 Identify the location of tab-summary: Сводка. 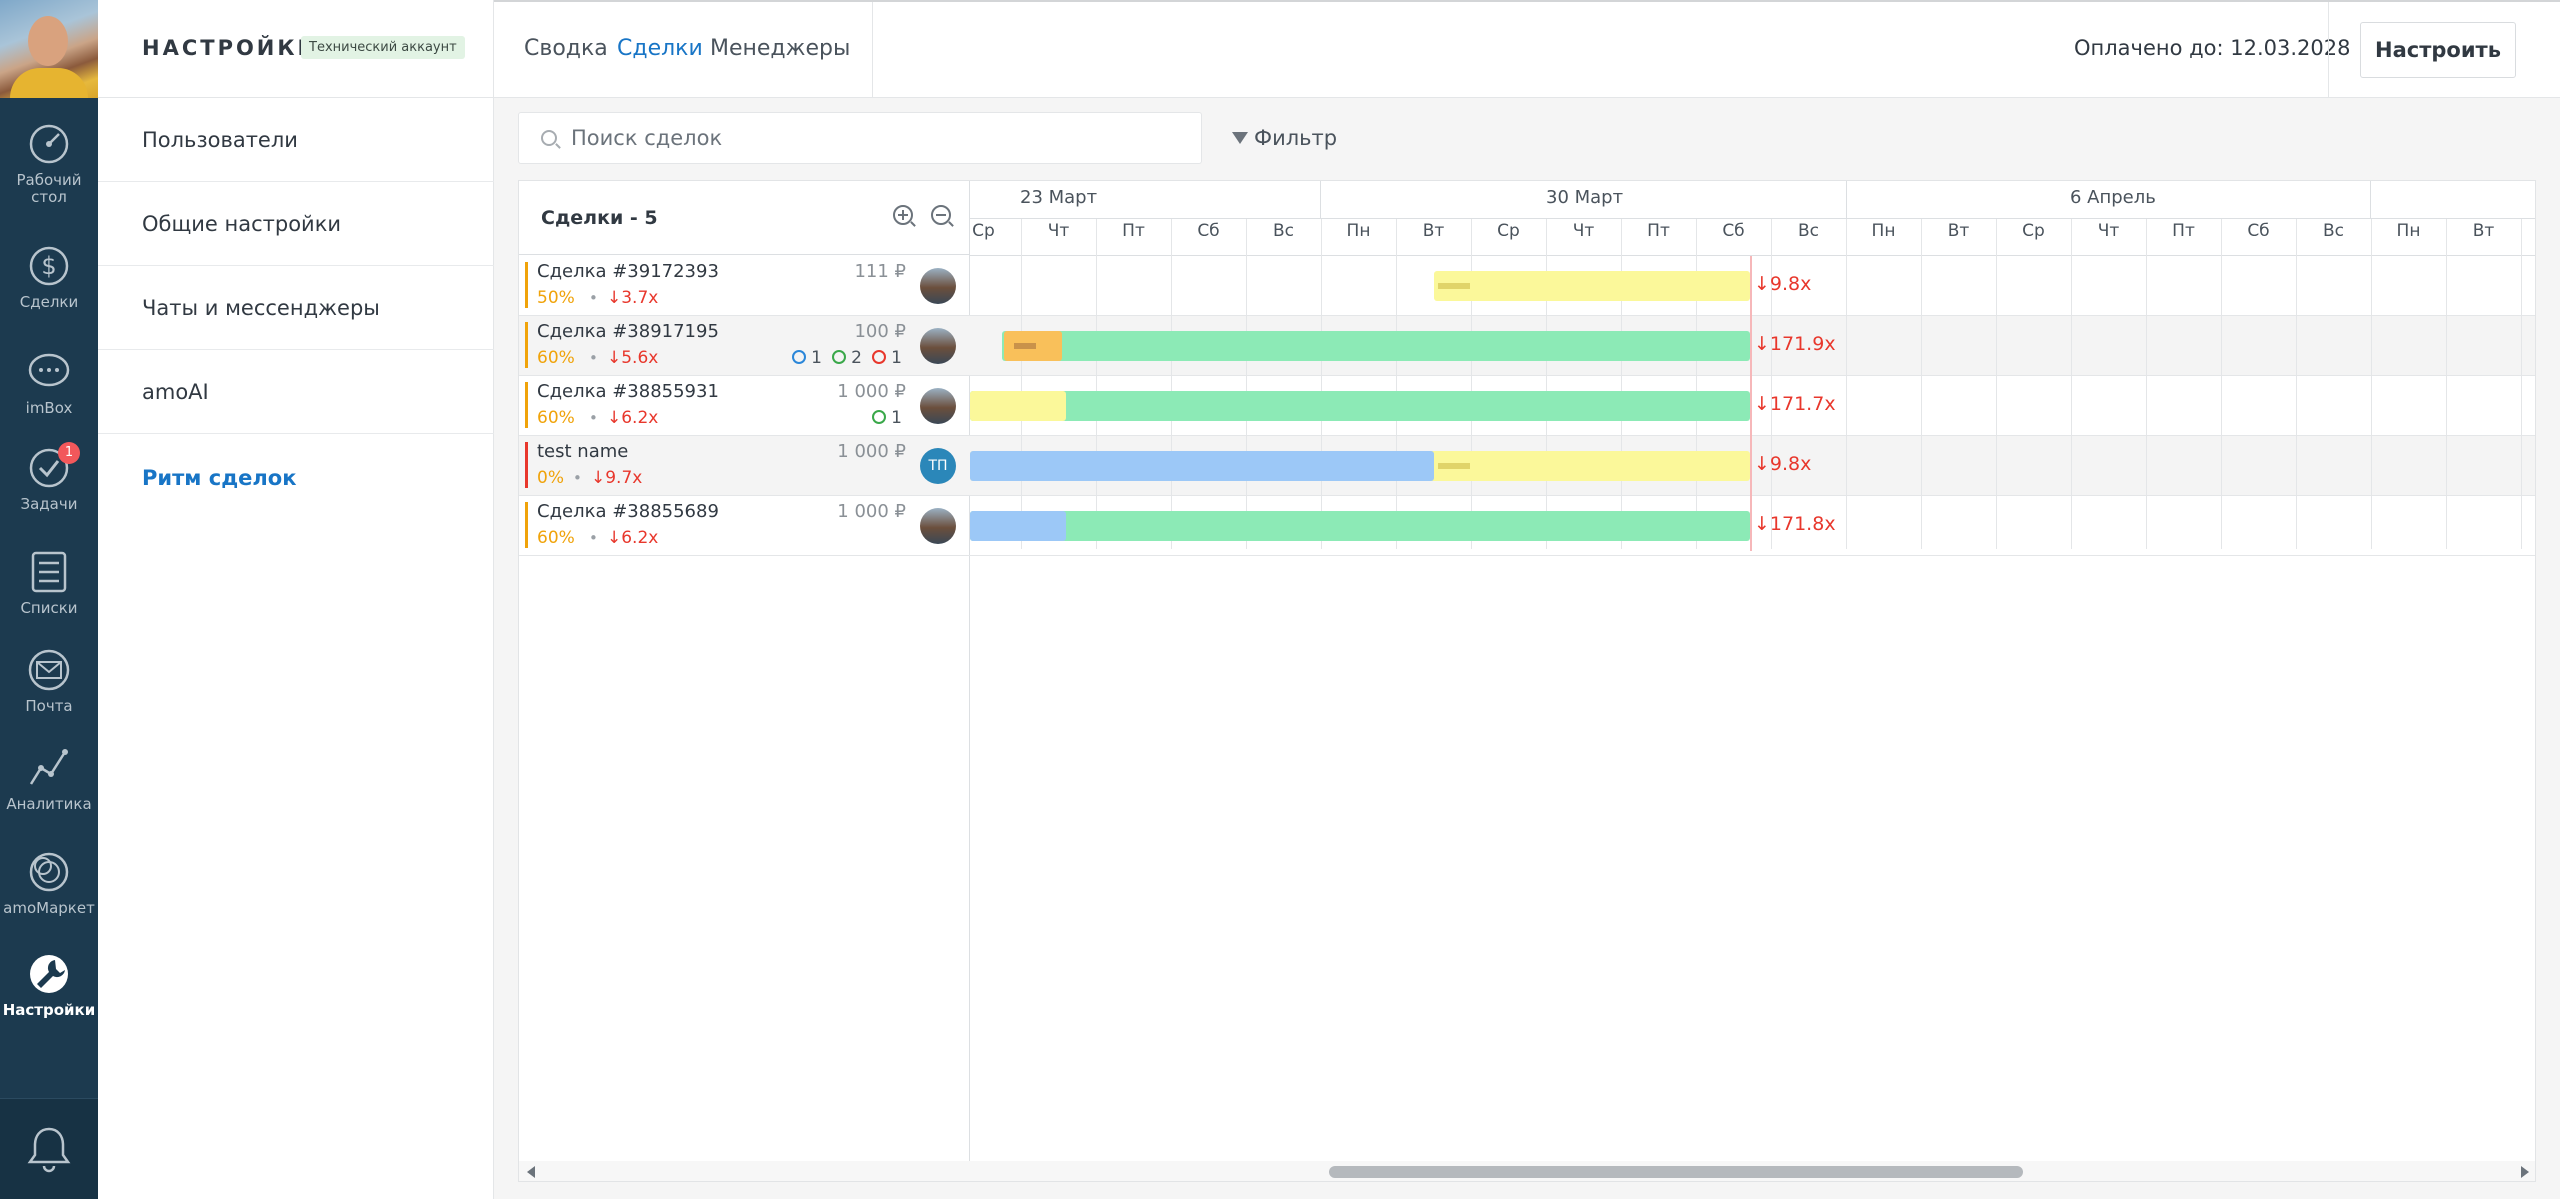
(566, 48).